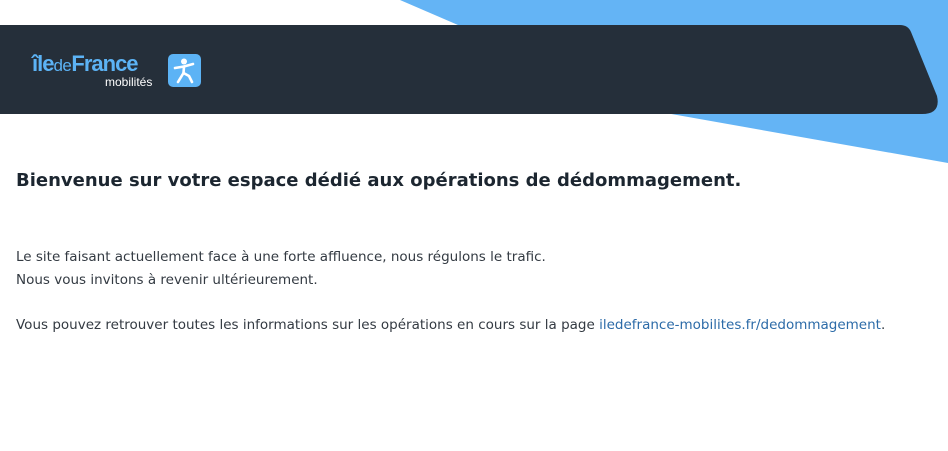  Describe the element at coordinates (184, 70) in the screenshot. I see `walking-person-icon` at that location.